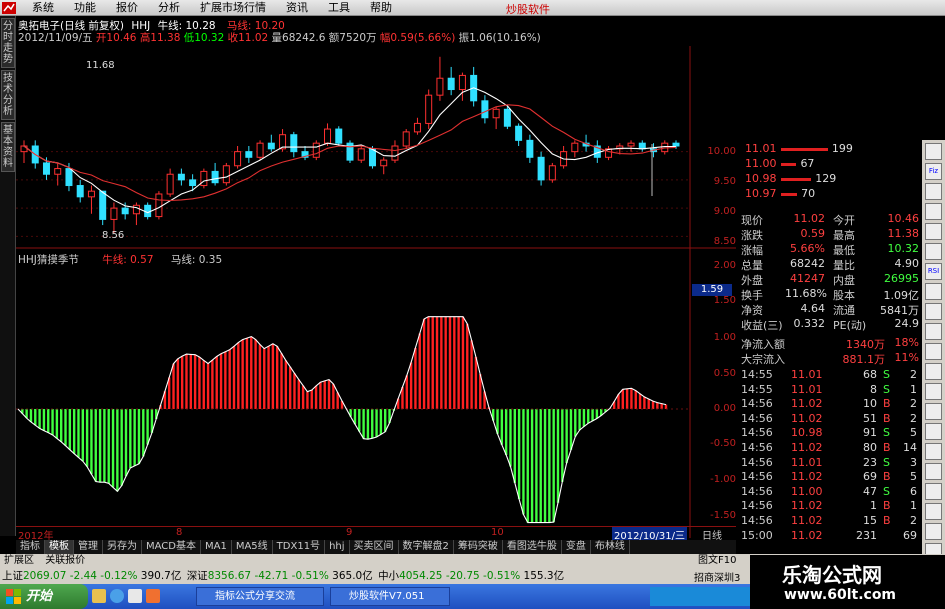 This screenshot has width=945, height=609. Describe the element at coordinates (297, 8) in the screenshot. I see `menu-news: 资讯` at that location.